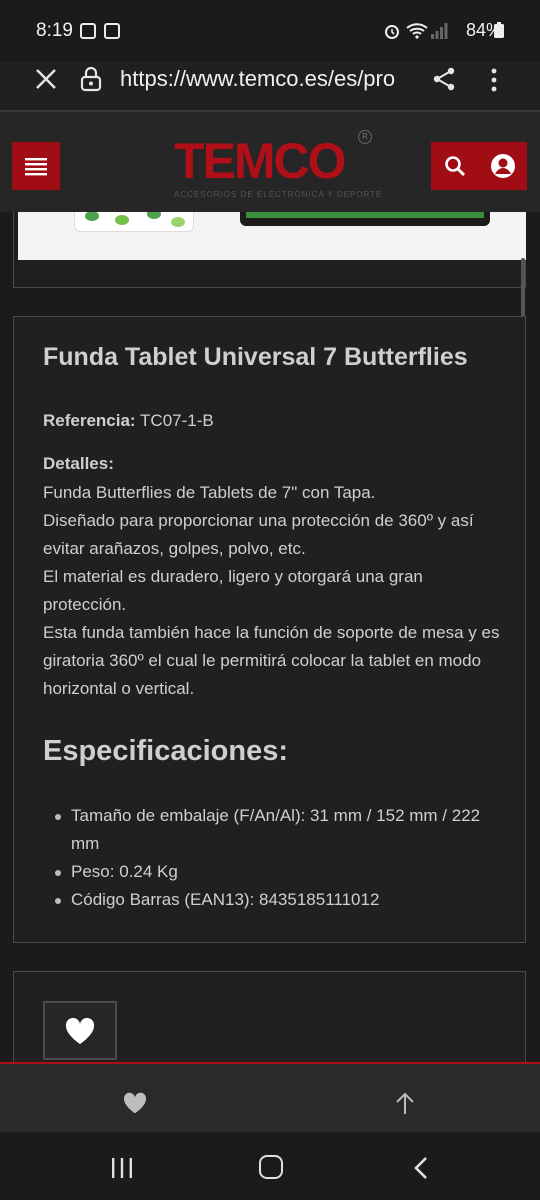 The width and height of the screenshot is (540, 1200). What do you see at coordinates (270, 31) in the screenshot?
I see `status-bar: 8:19 84%` at bounding box center [270, 31].